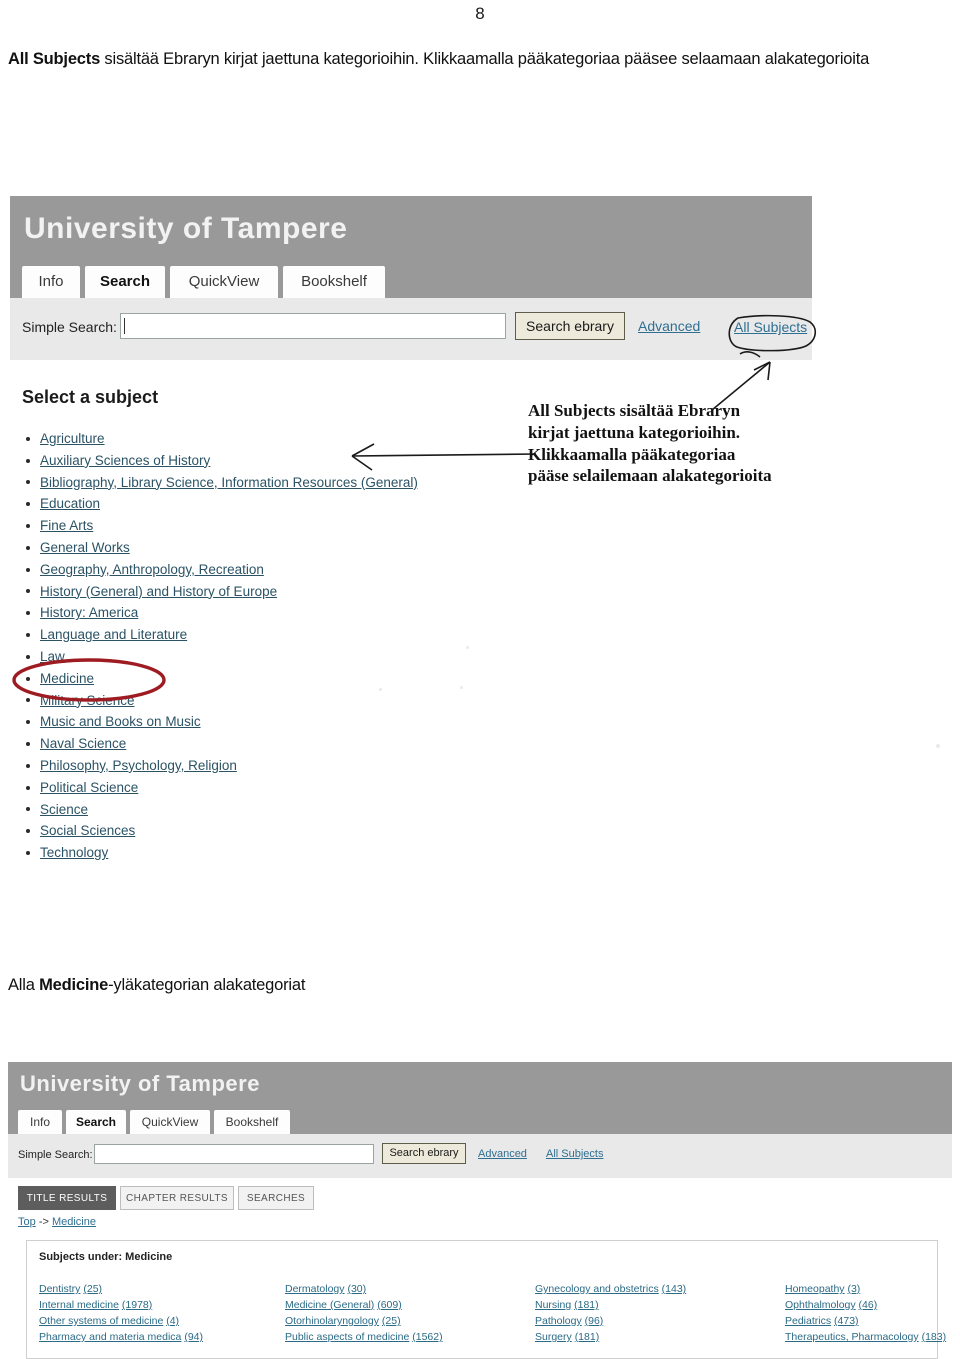  Describe the element at coordinates (221, 679) in the screenshot. I see `list-item-medicine: Medicine` at that location.